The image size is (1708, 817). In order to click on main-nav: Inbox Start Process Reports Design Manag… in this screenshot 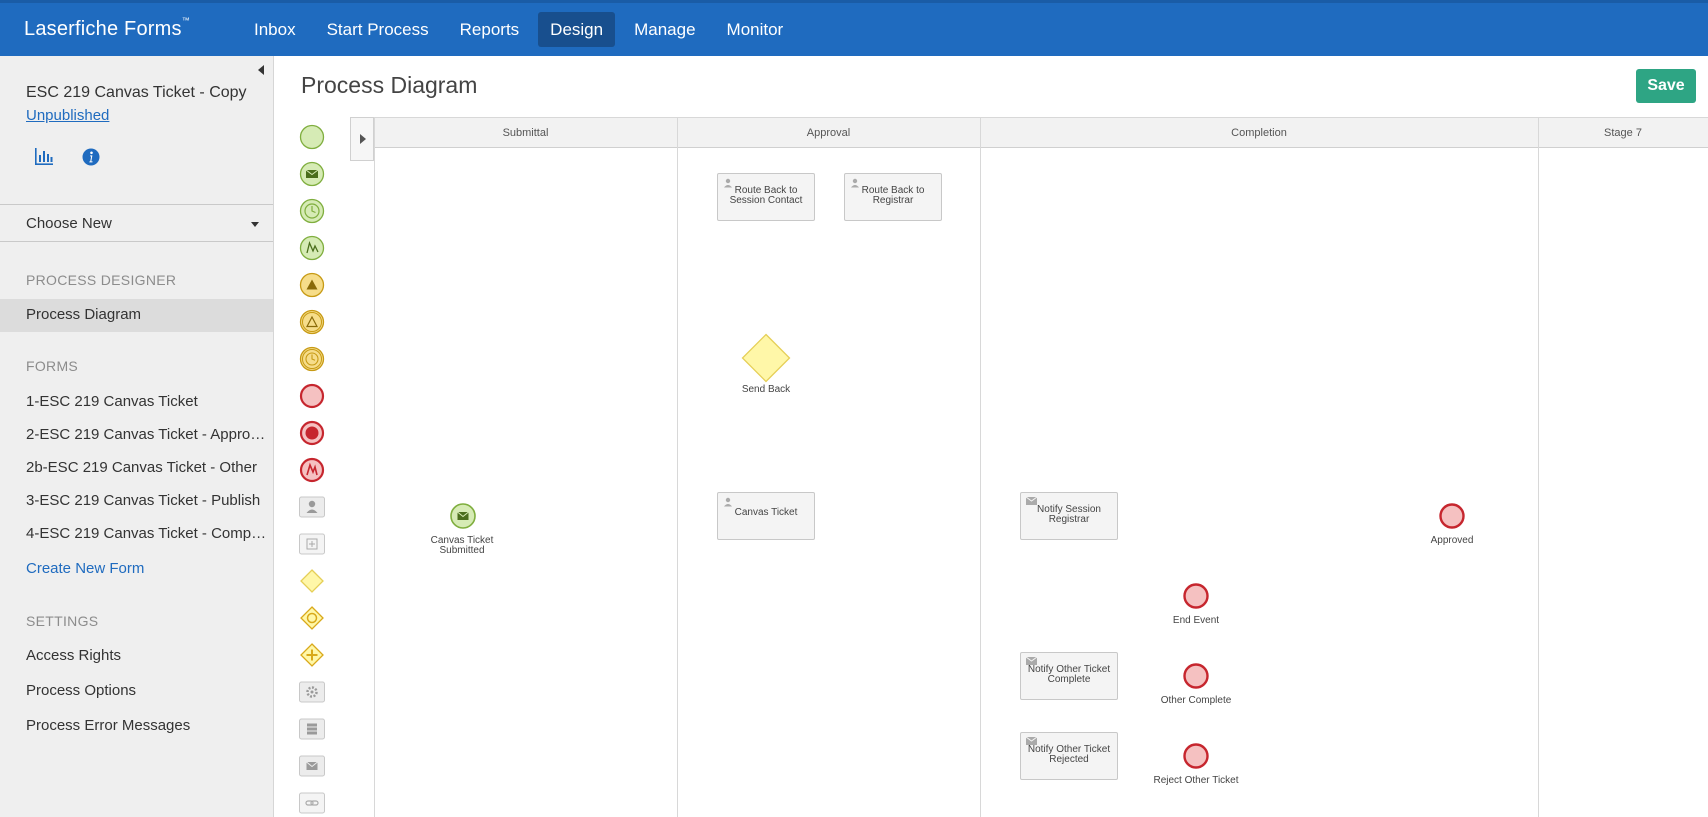, I will do `click(522, 29)`.